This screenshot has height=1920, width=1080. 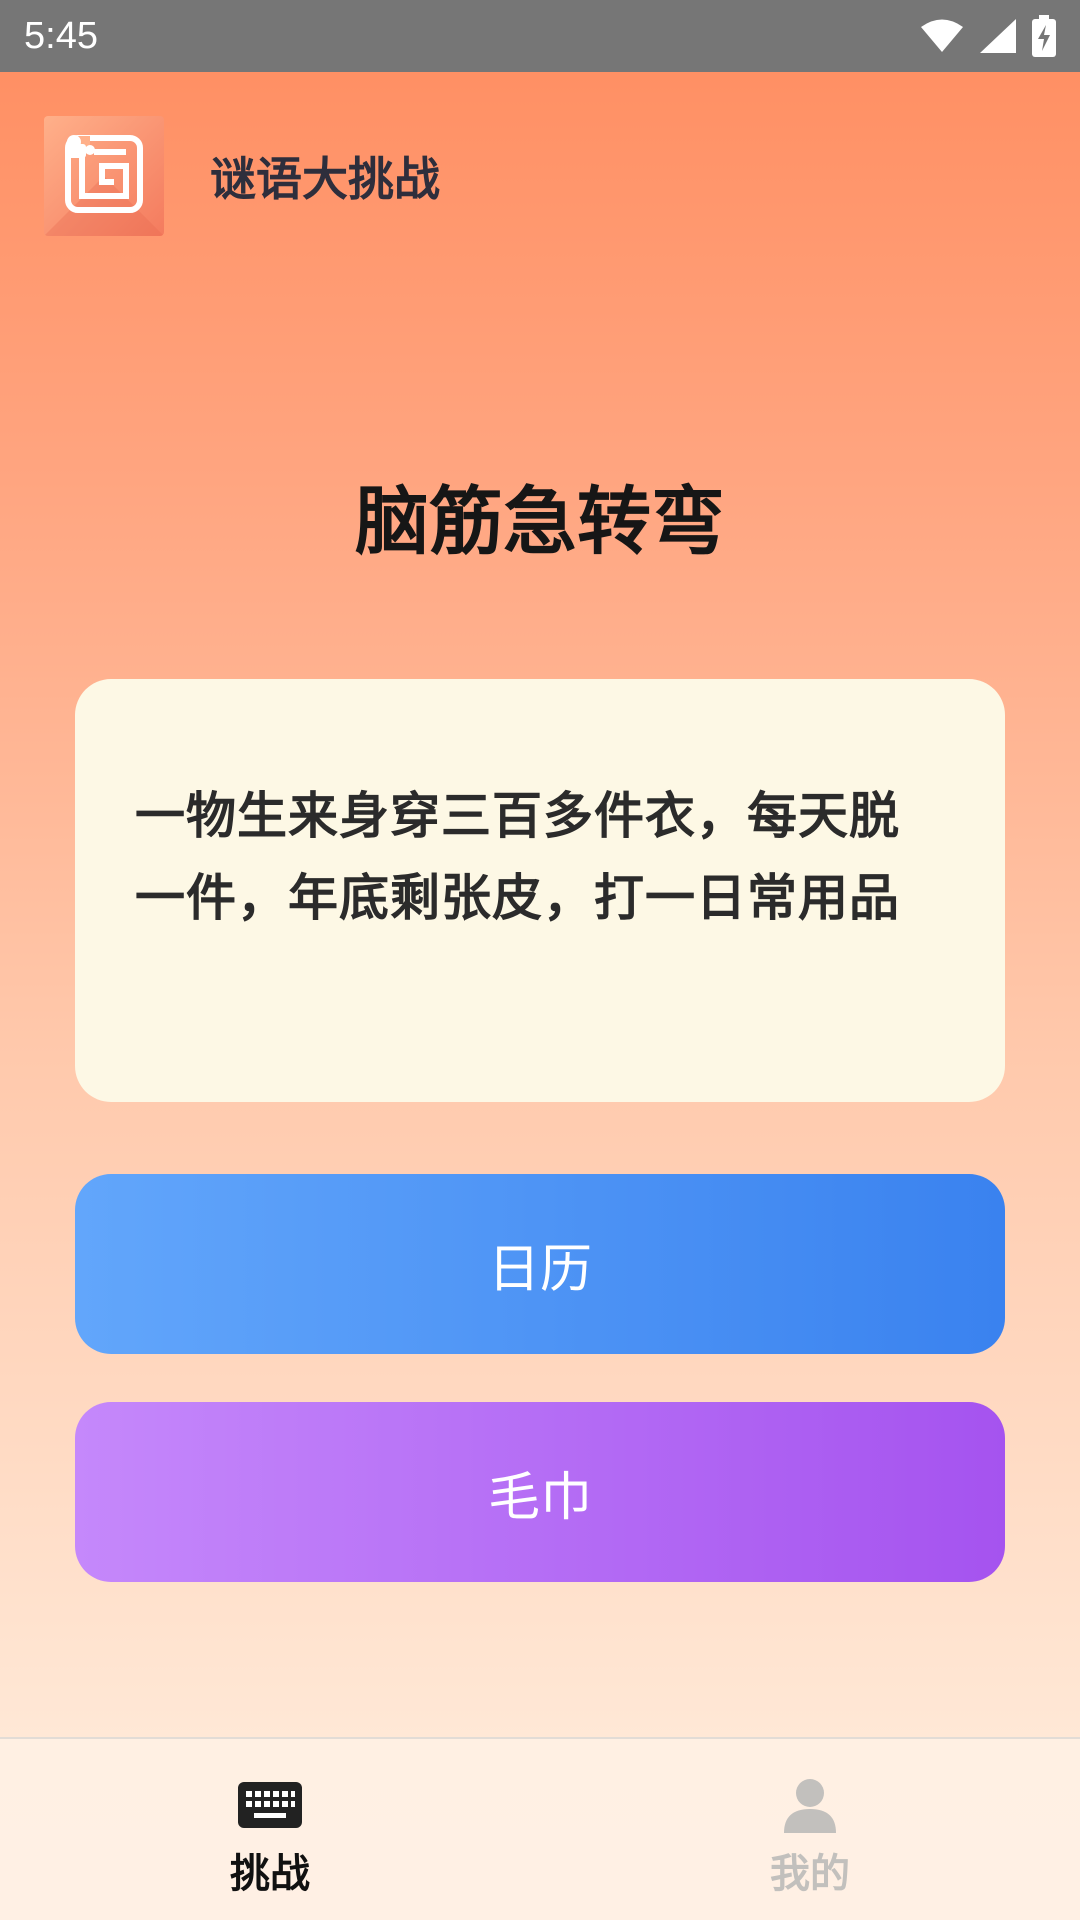 I want to click on tab-mine-label: 我的, so click(x=810, y=1874).